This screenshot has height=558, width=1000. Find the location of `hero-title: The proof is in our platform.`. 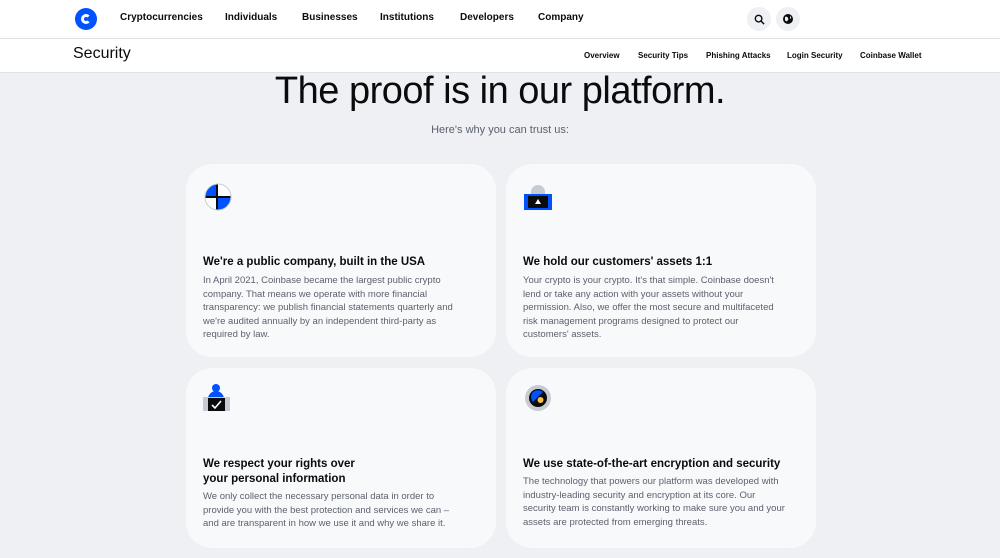

hero-title: The proof is in our platform. is located at coordinates (500, 91).